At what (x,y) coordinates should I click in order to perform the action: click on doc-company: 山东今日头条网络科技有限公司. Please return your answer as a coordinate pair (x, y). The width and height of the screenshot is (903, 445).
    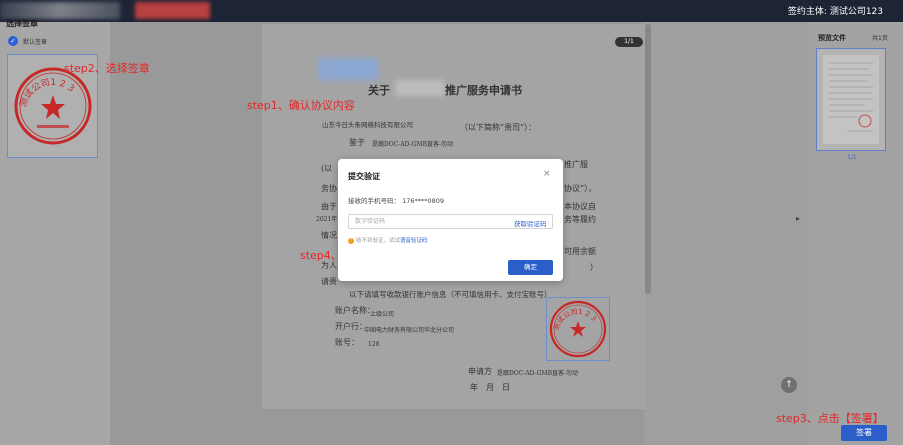
    Looking at the image, I should click on (367, 125).